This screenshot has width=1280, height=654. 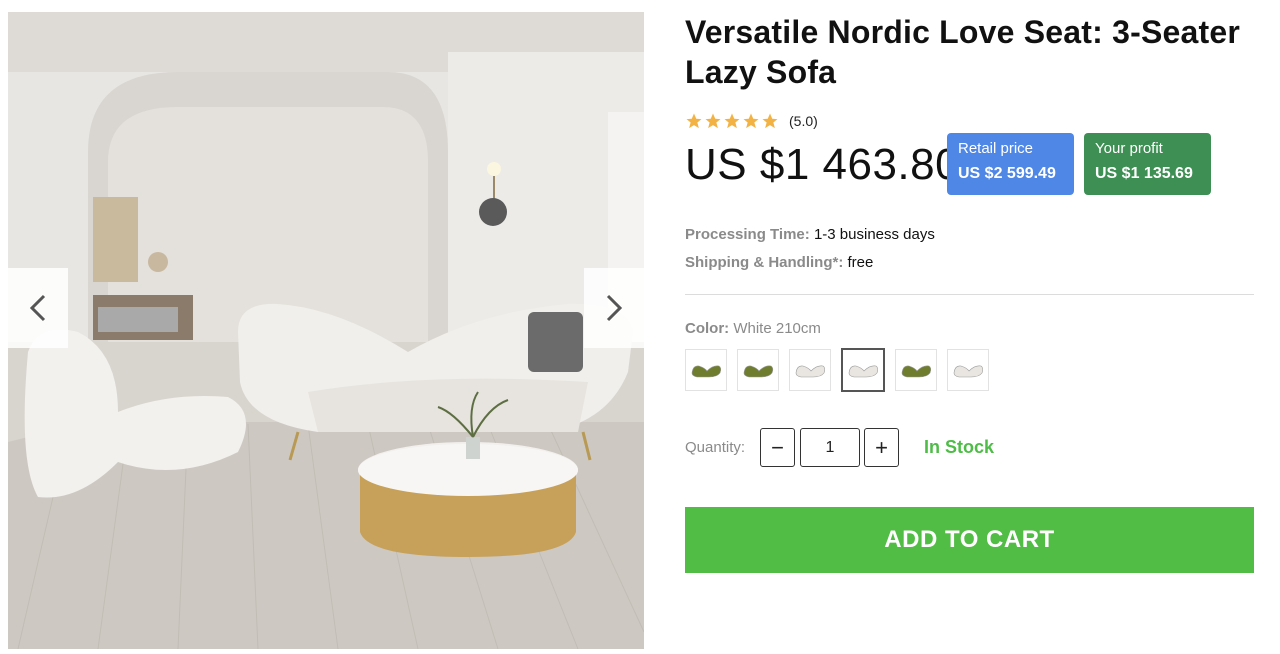 I want to click on retail-price-label: Retail price, so click(x=996, y=148).